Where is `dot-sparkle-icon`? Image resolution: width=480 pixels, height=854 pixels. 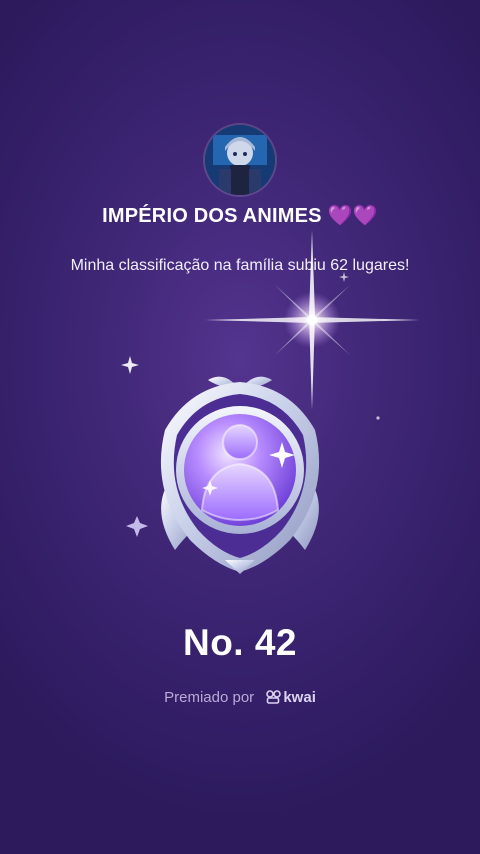 dot-sparkle-icon is located at coordinates (378, 418).